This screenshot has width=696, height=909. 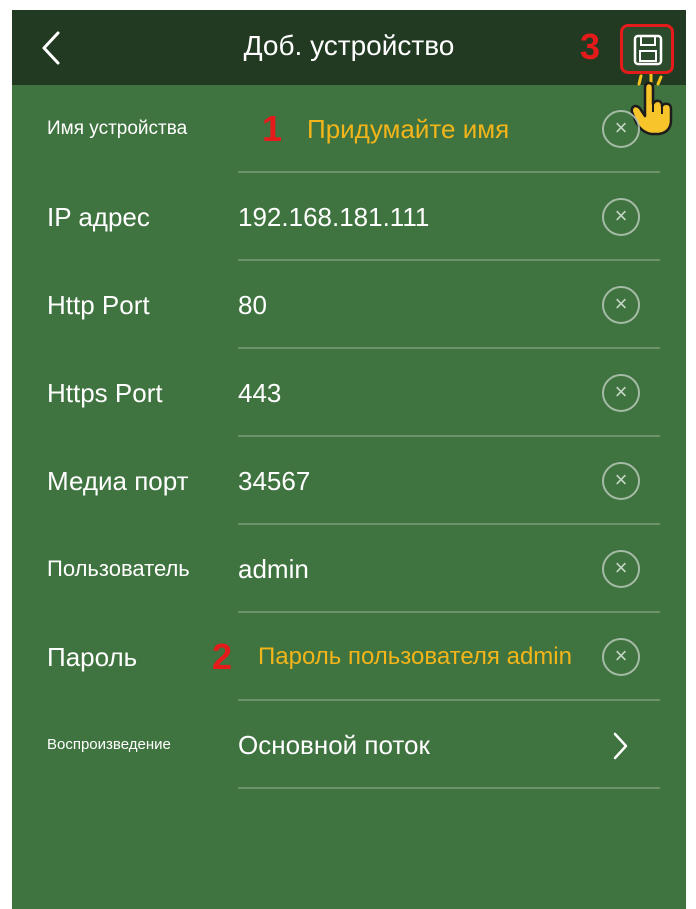 What do you see at coordinates (349, 305) in the screenshot?
I see `field-http-port: Http Port 80 ×` at bounding box center [349, 305].